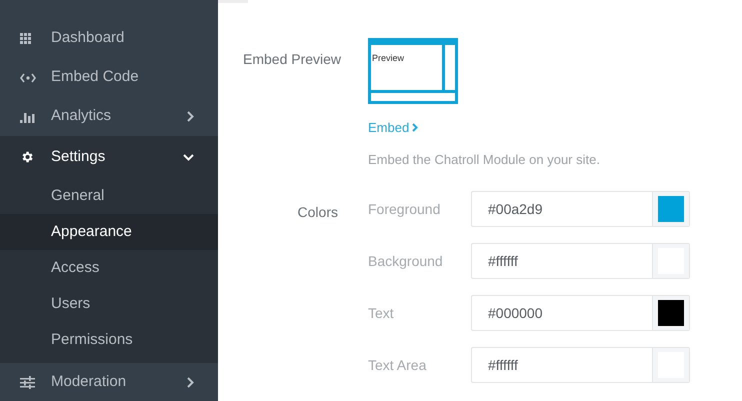 This screenshot has height=401, width=742. What do you see at coordinates (318, 212) in the screenshot?
I see `section-label: Colors` at bounding box center [318, 212].